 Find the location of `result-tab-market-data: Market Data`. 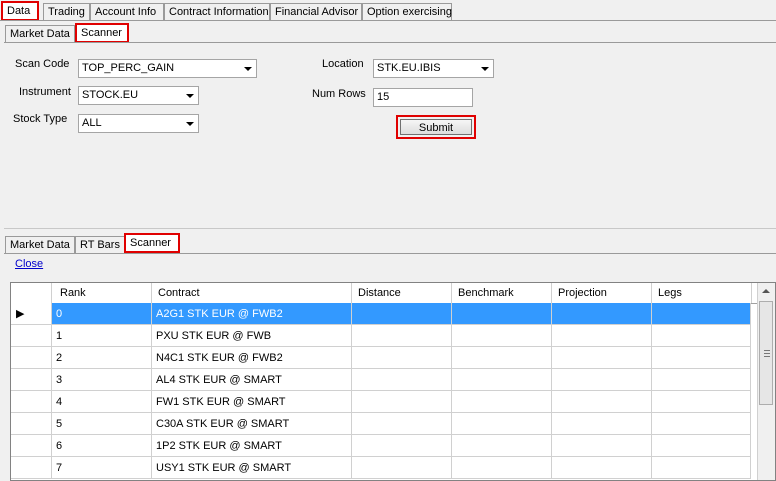

result-tab-market-data: Market Data is located at coordinates (40, 244).